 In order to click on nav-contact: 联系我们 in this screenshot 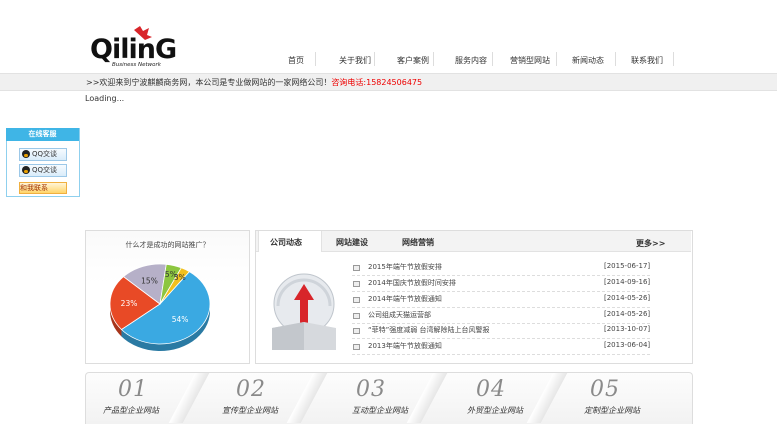, I will do `click(647, 60)`.